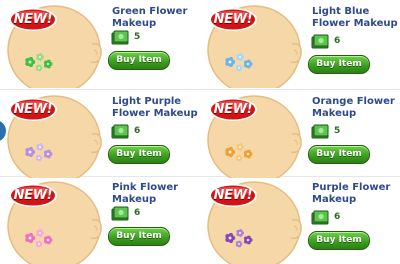 The width and height of the screenshot is (400, 264). Describe the element at coordinates (351, 193) in the screenshot. I see `item-title: Purple Flower Makeup` at that location.